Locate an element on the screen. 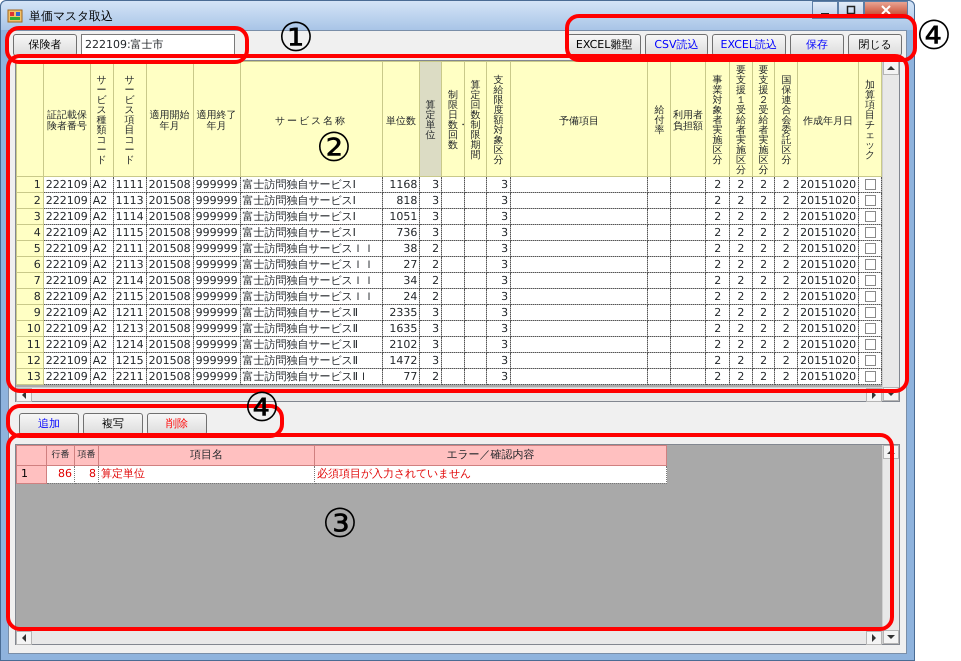 The image size is (961, 661). horizontal-scrollbar is located at coordinates (449, 637).